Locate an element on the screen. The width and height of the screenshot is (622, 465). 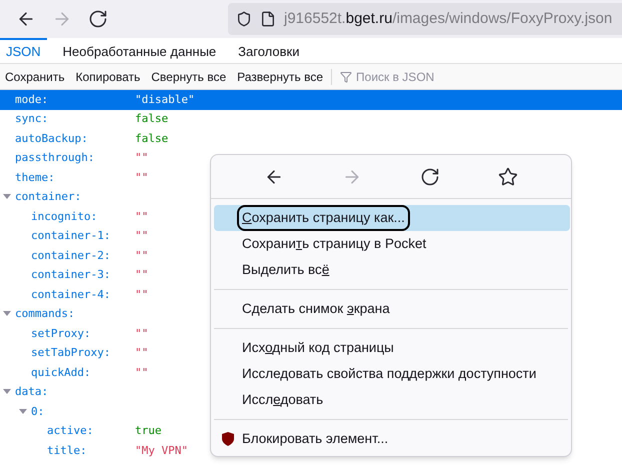
json-key: incognito: is located at coordinates (64, 216).